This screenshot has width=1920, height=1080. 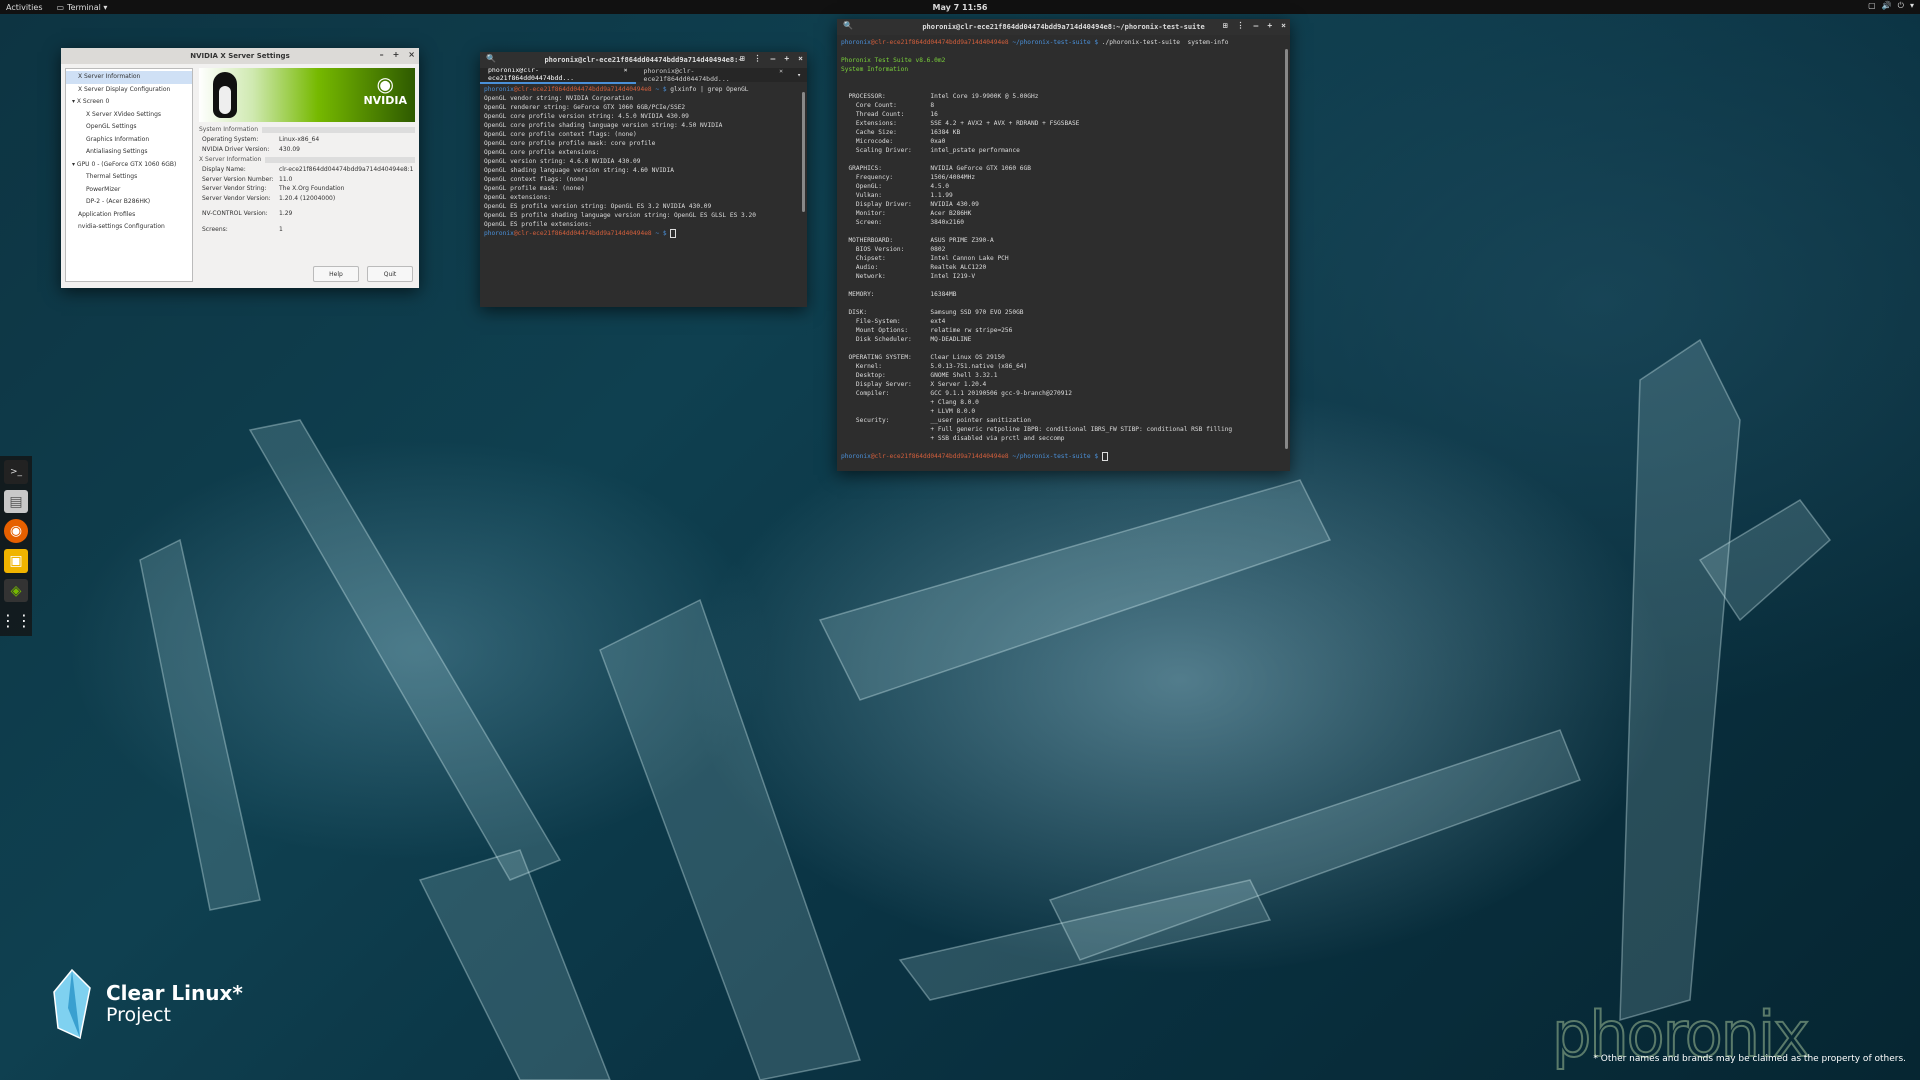 What do you see at coordinates (174, 993) in the screenshot?
I see `clear-linux-title: Clear Linux*` at bounding box center [174, 993].